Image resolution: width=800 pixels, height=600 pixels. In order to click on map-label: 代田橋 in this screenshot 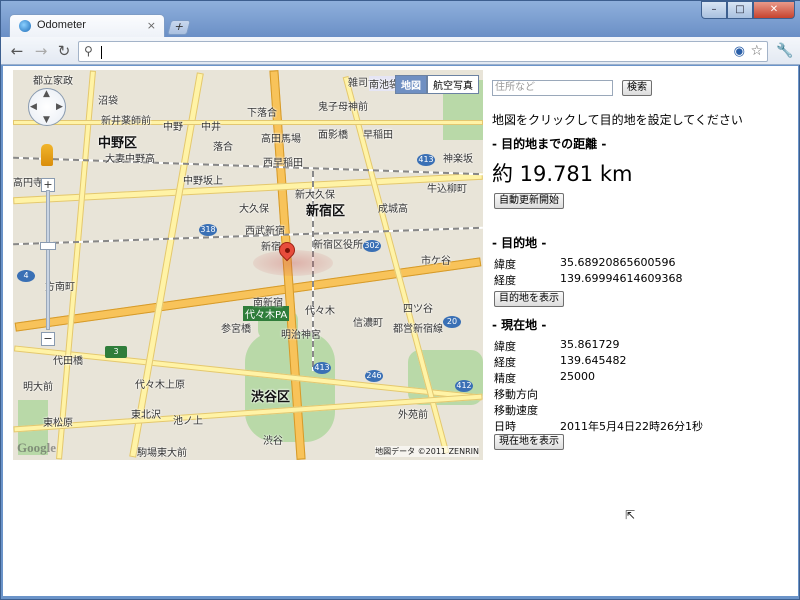, I will do `click(68, 361)`.